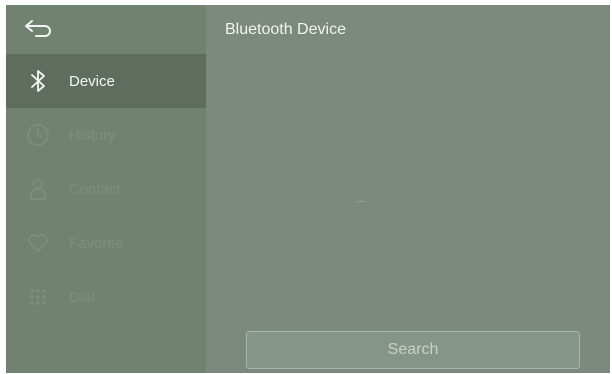 This screenshot has height=374, width=612. What do you see at coordinates (413, 350) in the screenshot?
I see `search-button: Search` at bounding box center [413, 350].